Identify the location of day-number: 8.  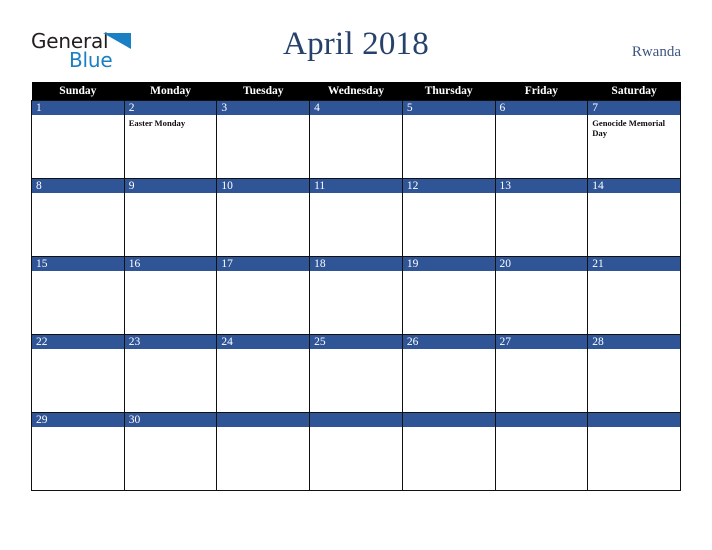
(78, 186).